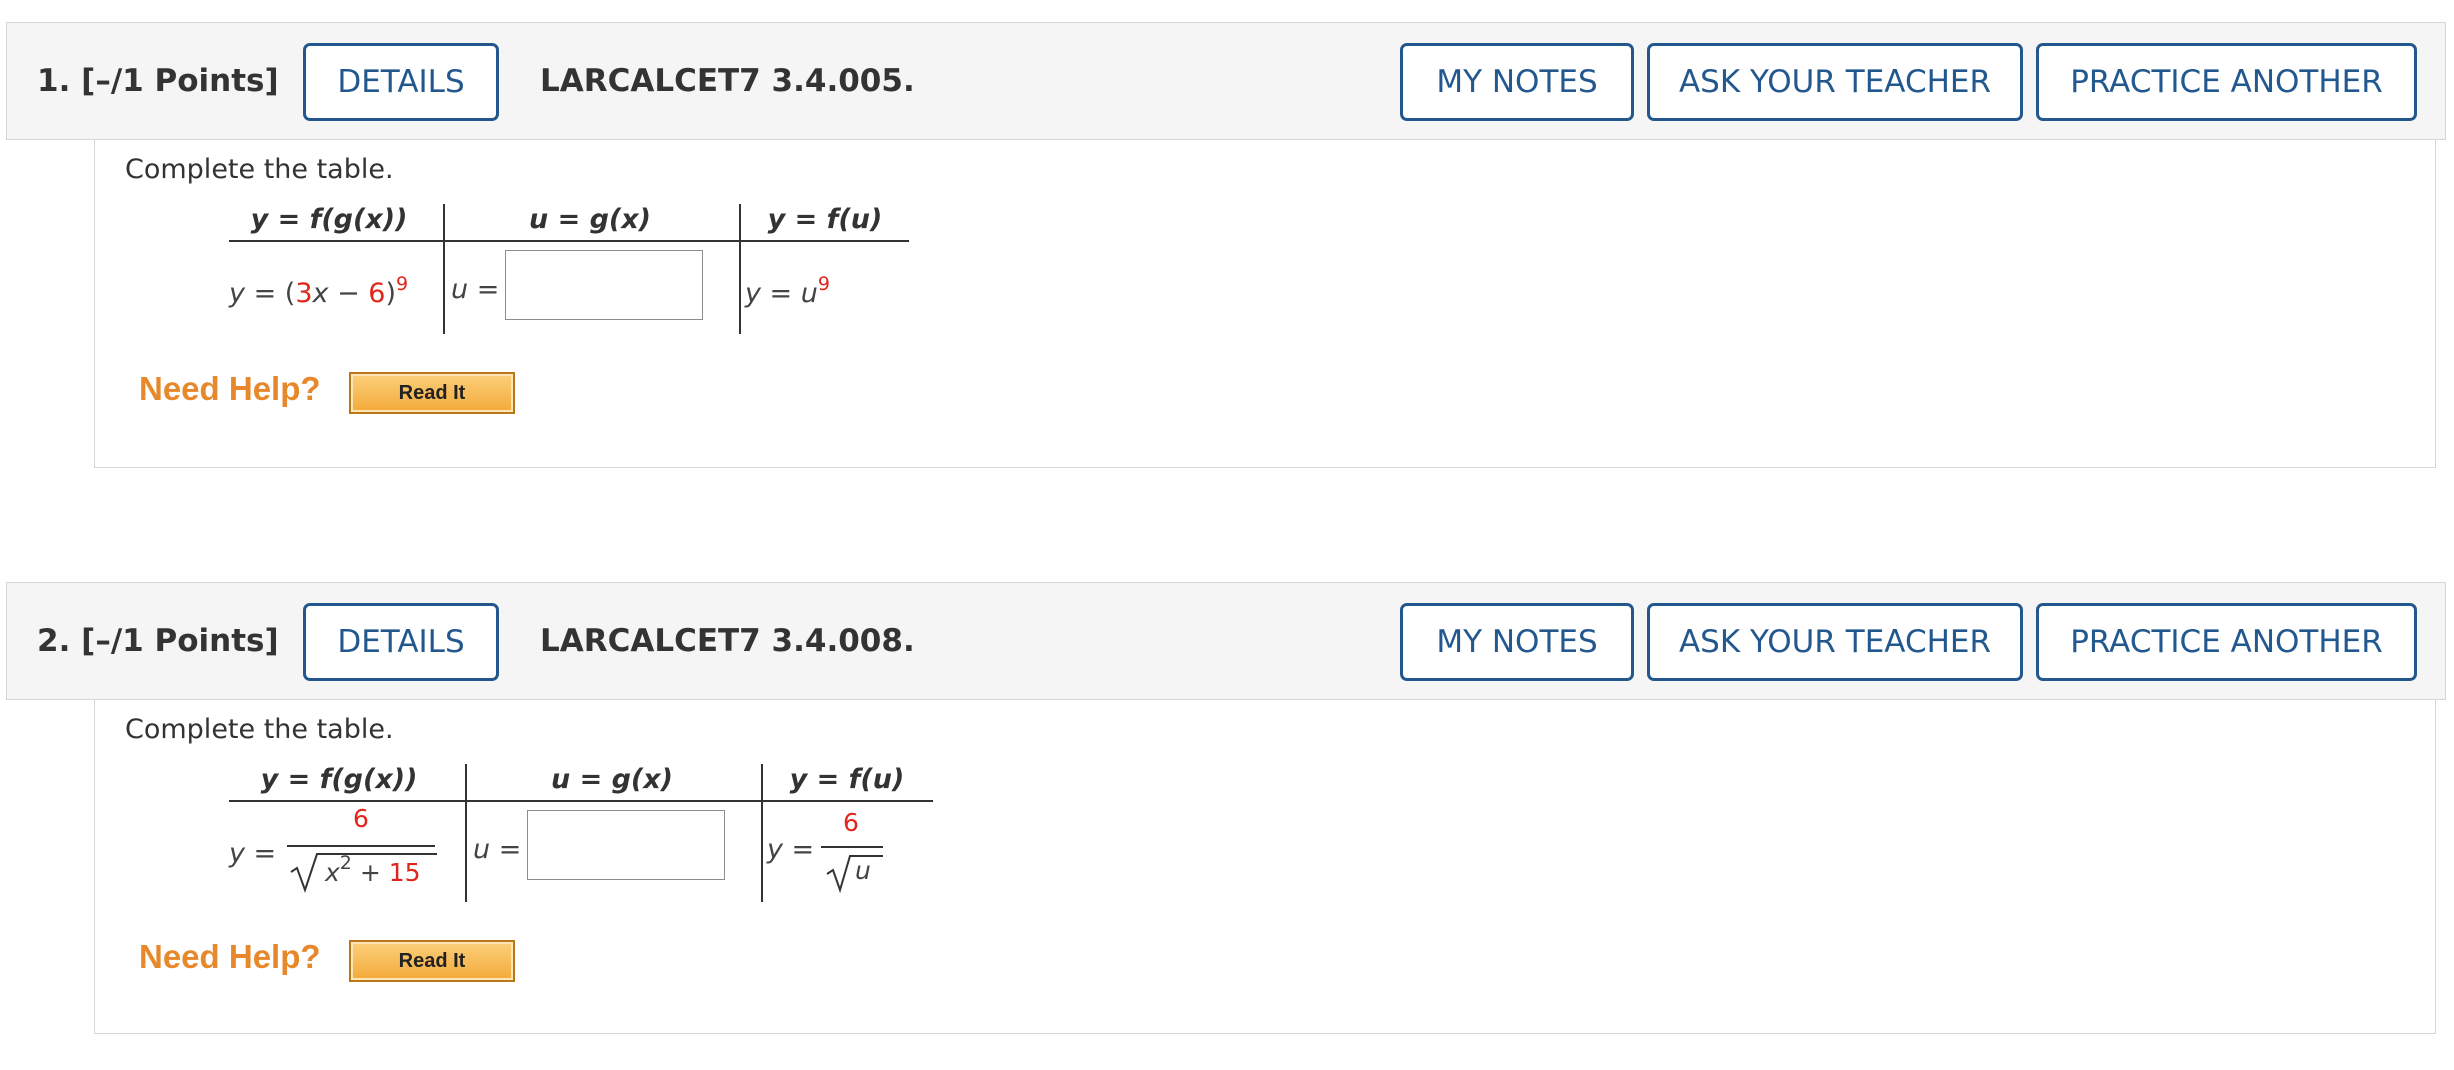 This screenshot has width=2454, height=1070. Describe the element at coordinates (787, 291) in the screenshot. I see `outer-function: y = u9` at that location.